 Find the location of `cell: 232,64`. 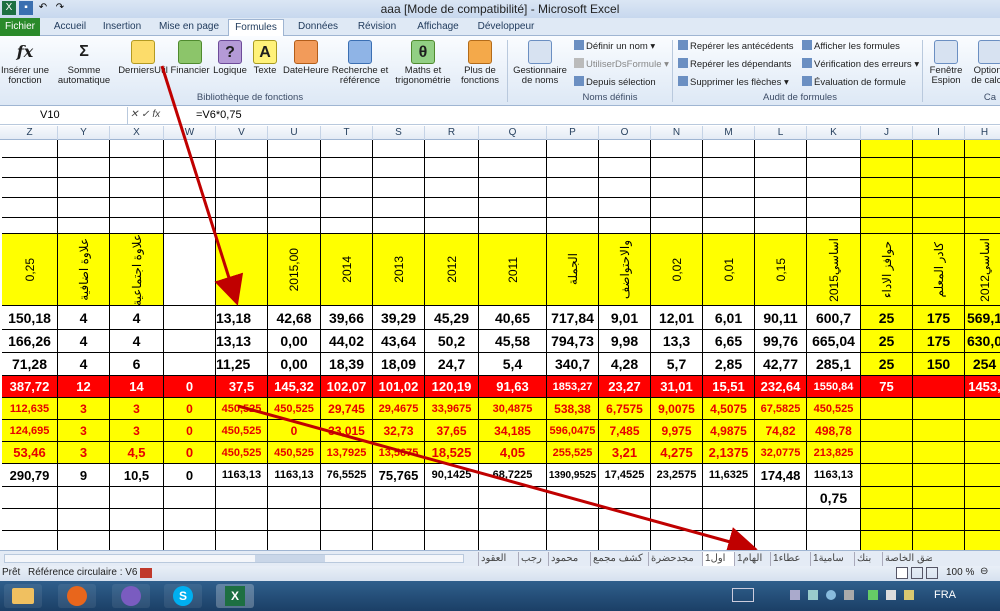

cell: 232,64 is located at coordinates (781, 387).